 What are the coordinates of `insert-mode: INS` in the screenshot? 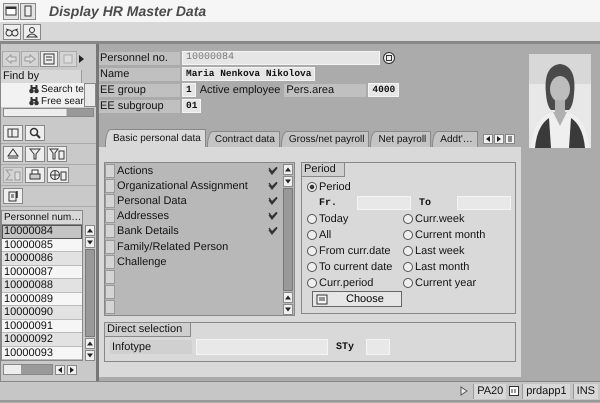 It's located at (585, 391).